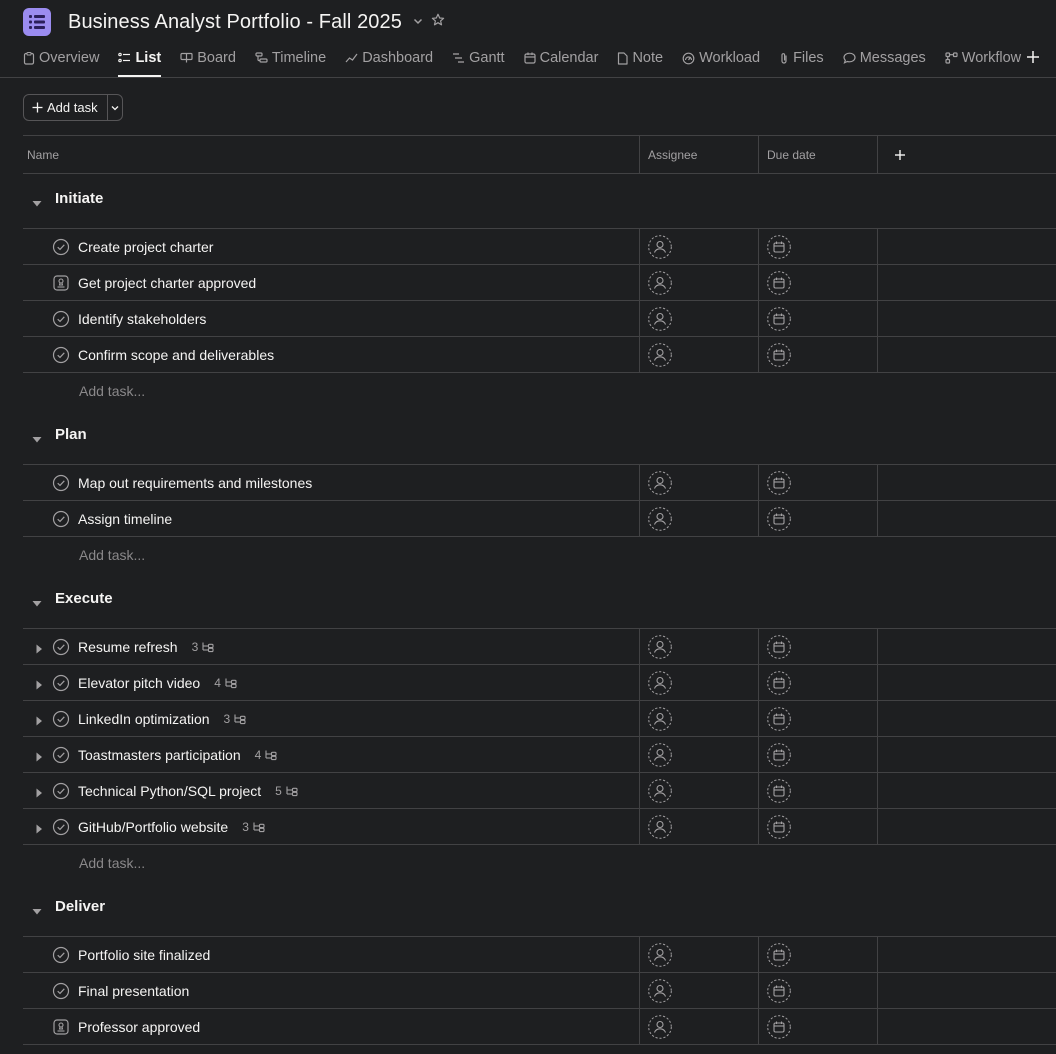 This screenshot has width=1056, height=1054. I want to click on task-name: LinkedIn optimization 3, so click(162, 719).